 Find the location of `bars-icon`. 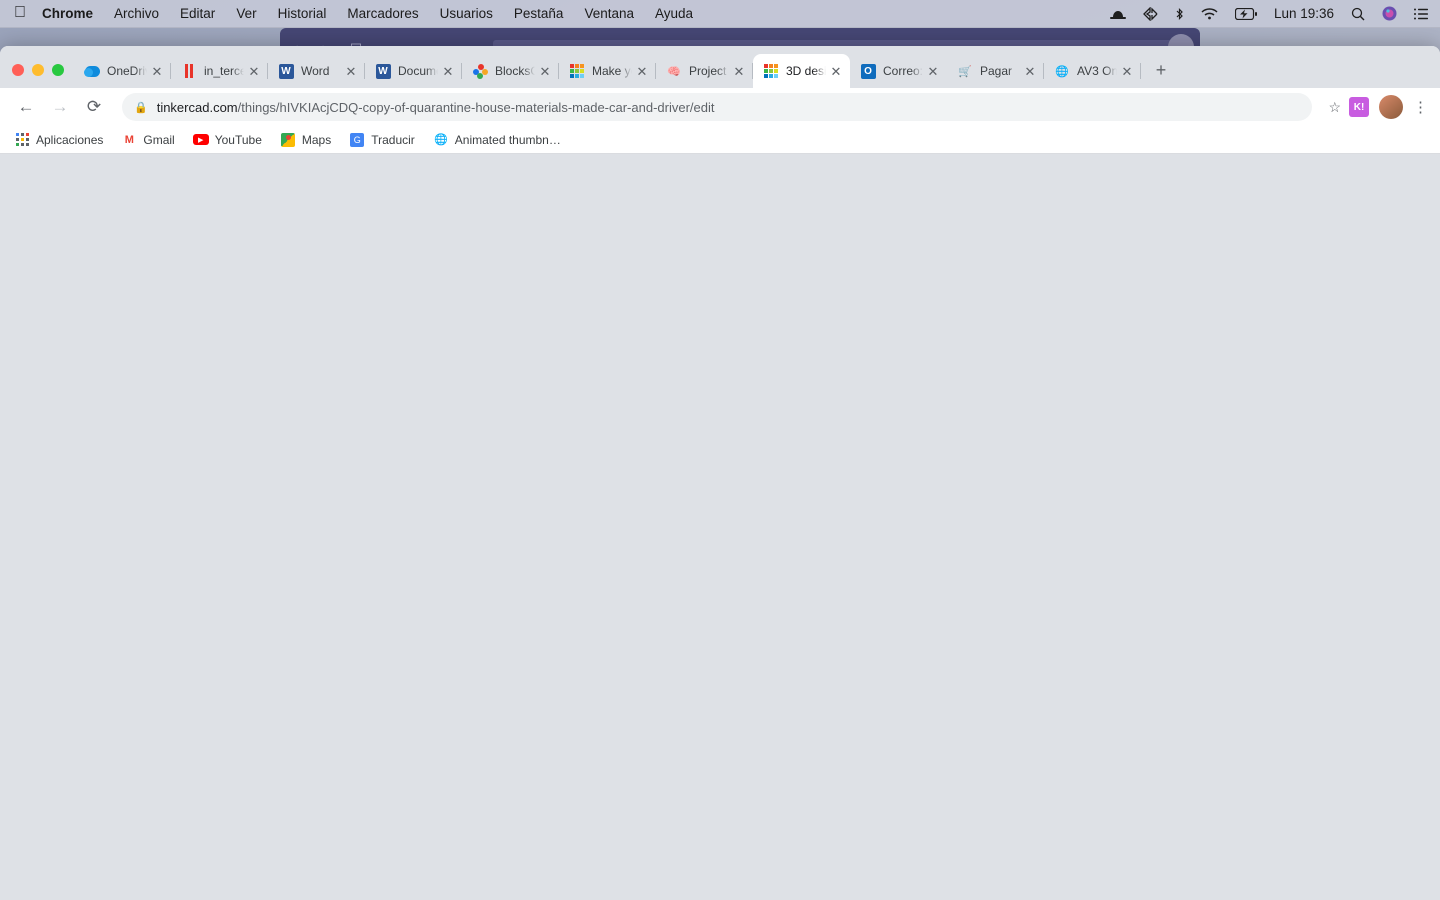

bars-icon is located at coordinates (189, 71).